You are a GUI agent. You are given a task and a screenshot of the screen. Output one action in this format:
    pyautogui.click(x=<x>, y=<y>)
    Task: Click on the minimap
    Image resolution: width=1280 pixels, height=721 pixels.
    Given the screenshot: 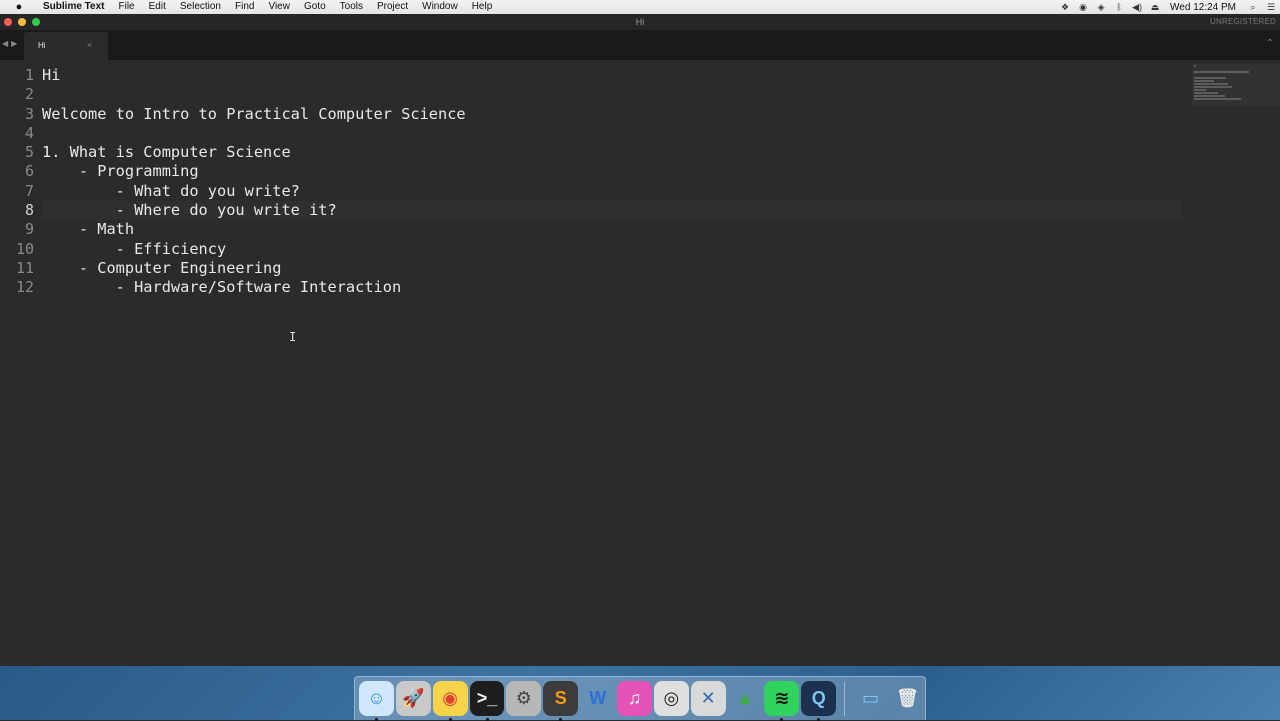 What is the action you would take?
    pyautogui.click(x=1236, y=85)
    